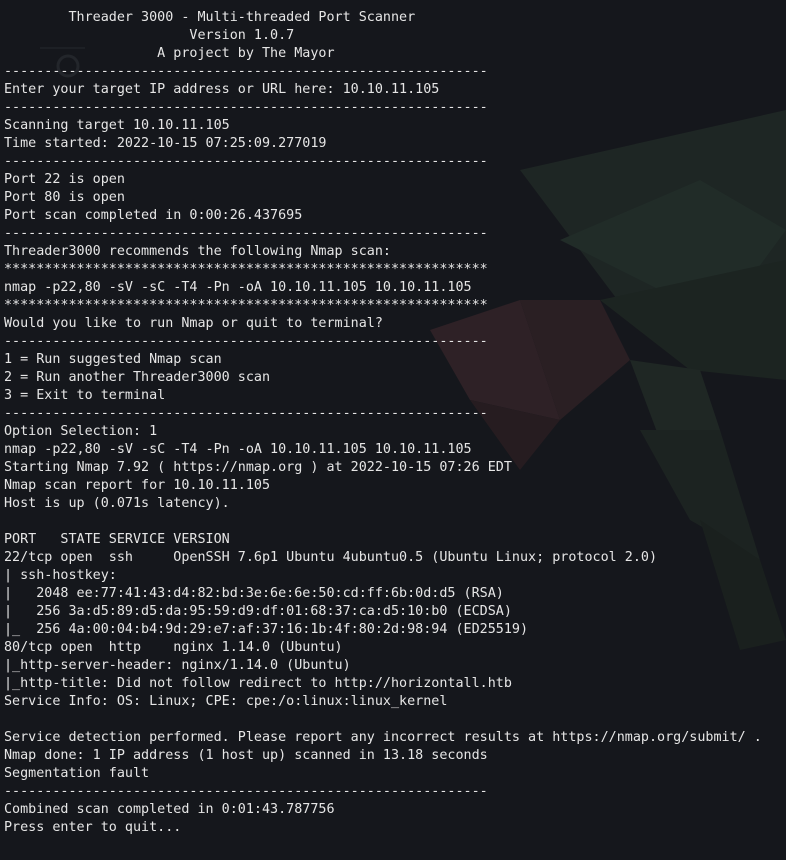  Describe the element at coordinates (60, 575) in the screenshot. I see `ssh-hostkey-line: | ssh-hostkey:` at that location.